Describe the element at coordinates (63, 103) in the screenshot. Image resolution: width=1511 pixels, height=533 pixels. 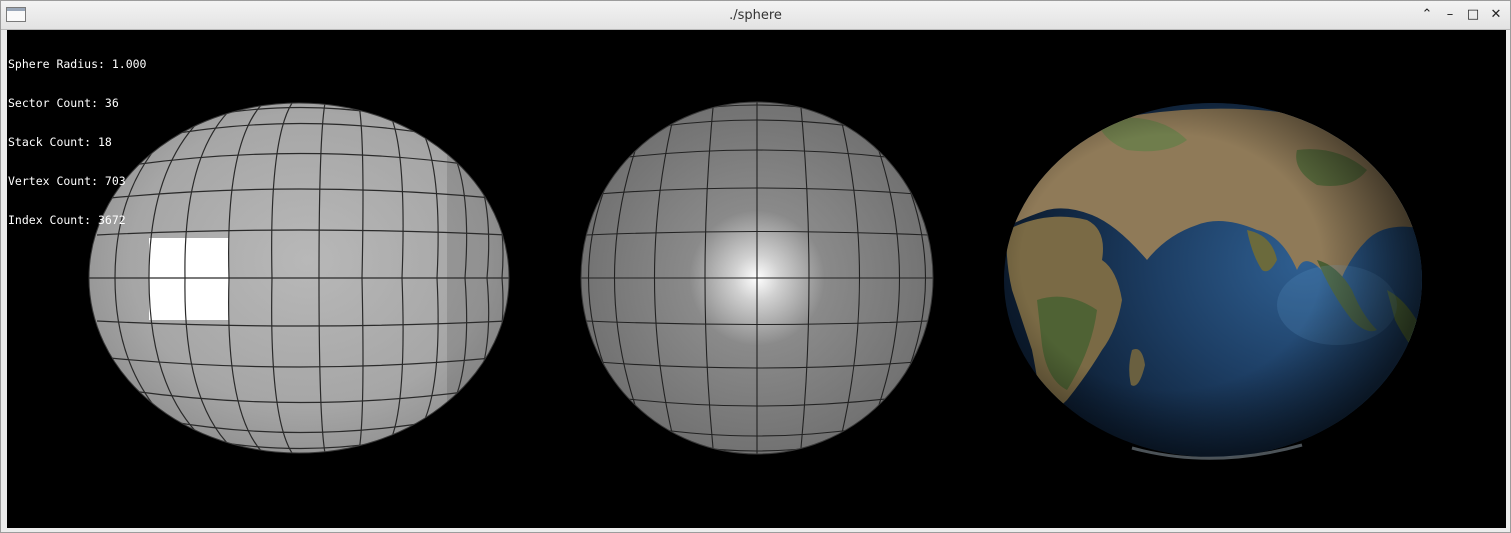
I see `sector-count-text: Sector Count: 36` at that location.